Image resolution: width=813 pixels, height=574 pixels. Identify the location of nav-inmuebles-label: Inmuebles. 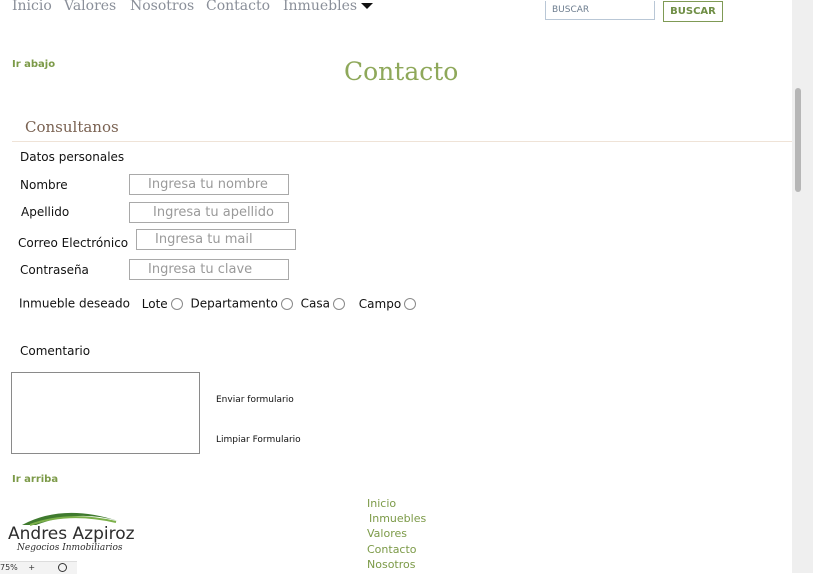
(320, 7).